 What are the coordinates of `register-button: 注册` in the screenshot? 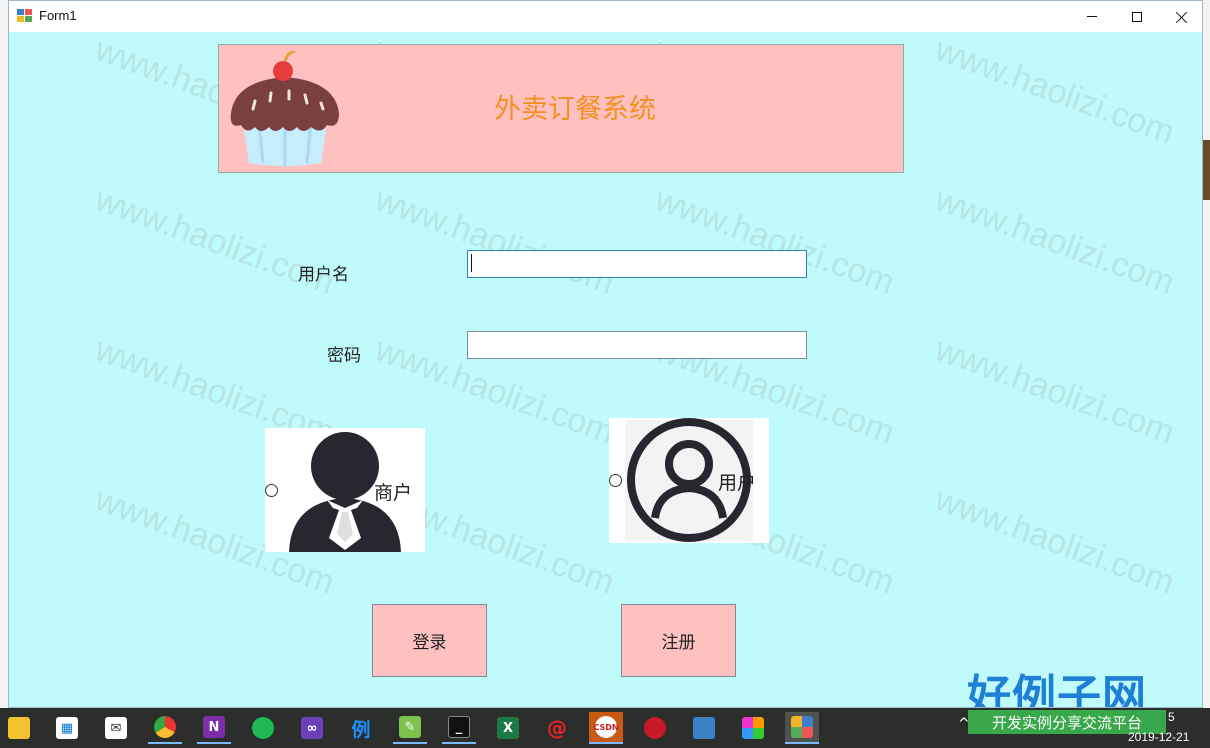 It's located at (678, 640).